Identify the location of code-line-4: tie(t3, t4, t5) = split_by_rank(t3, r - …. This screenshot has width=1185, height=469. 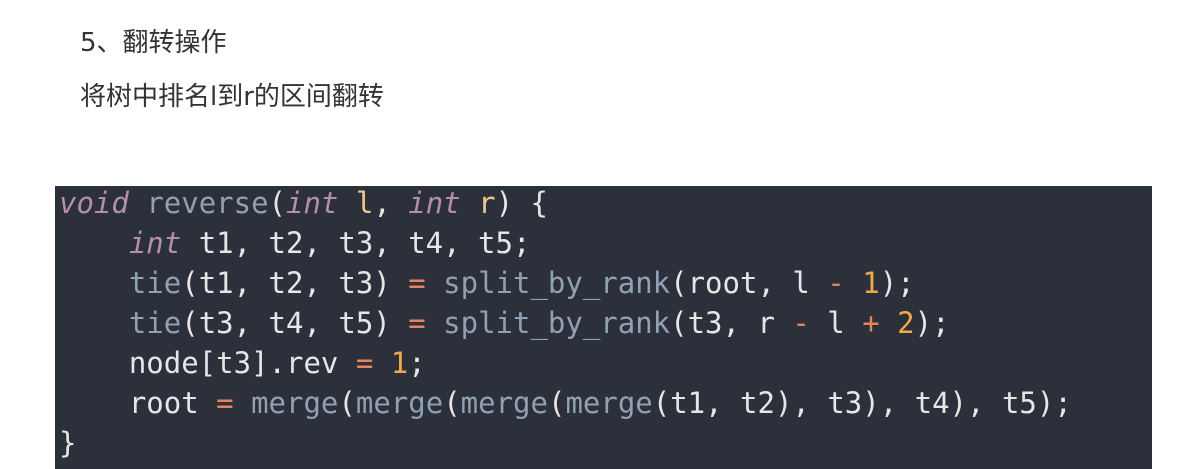
(504, 323).